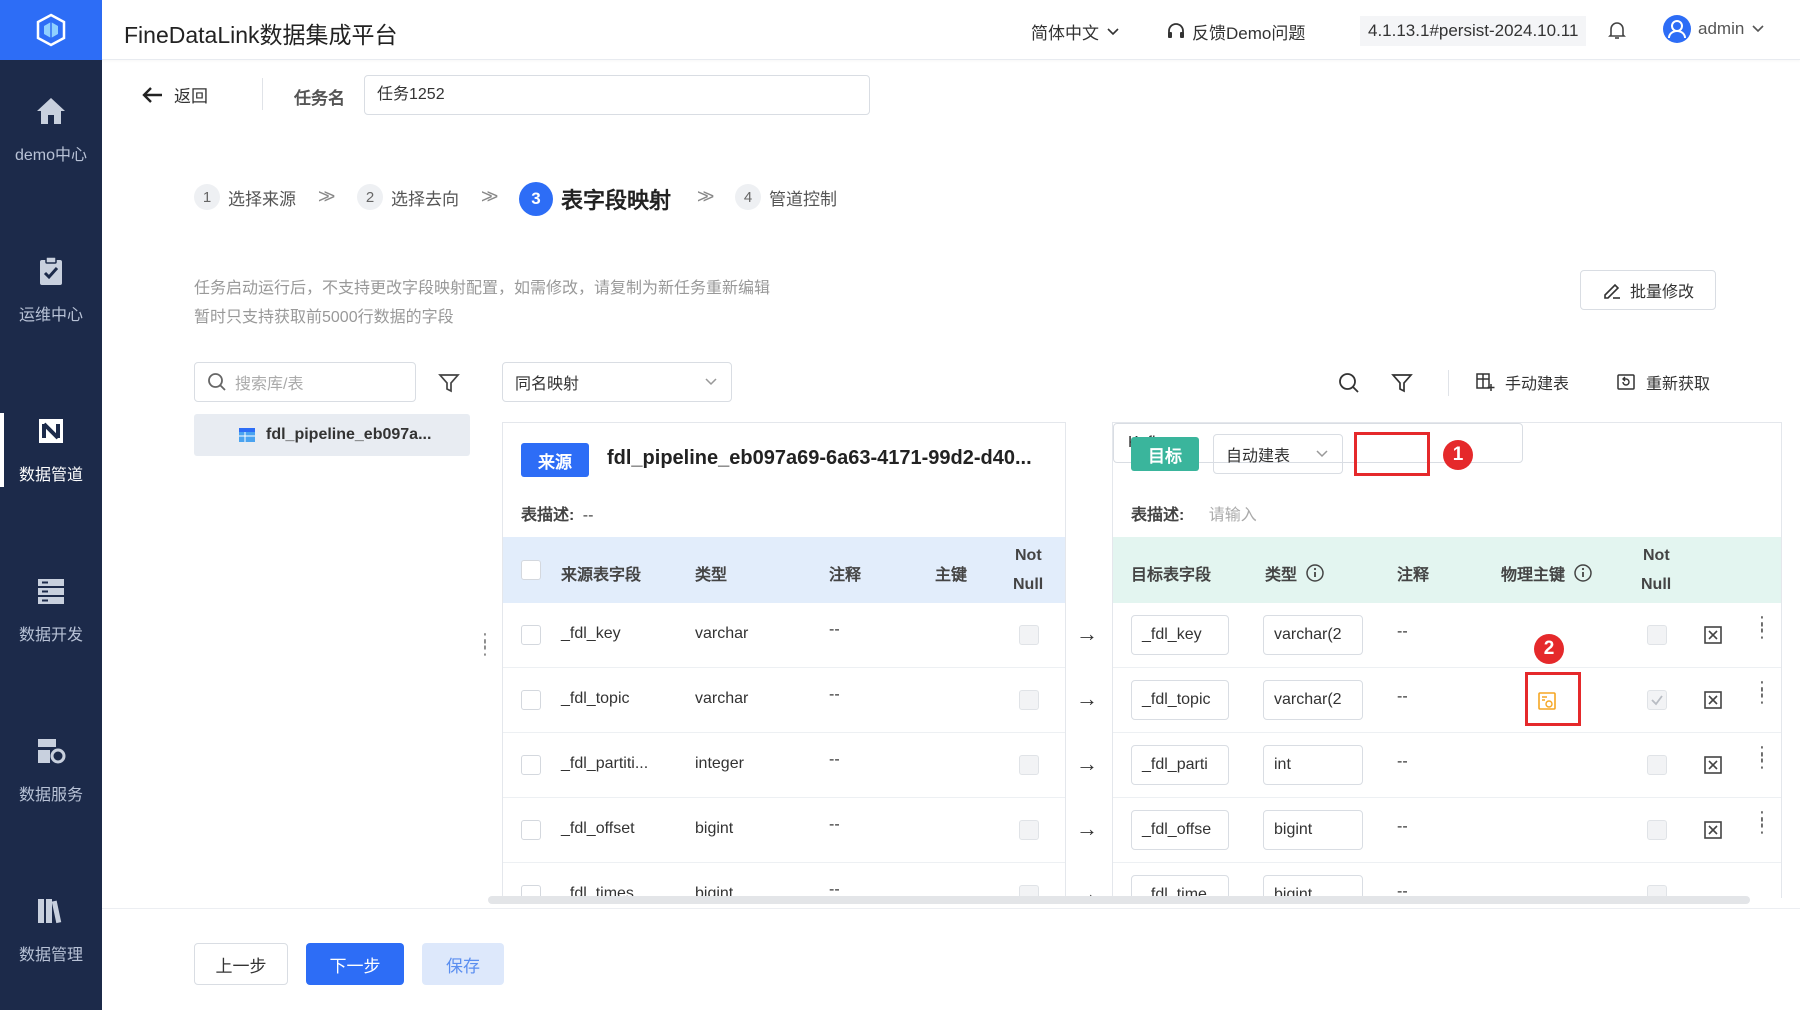 The height and width of the screenshot is (1010, 1800). I want to click on step-select-target: 2 选择去向, so click(408, 197).